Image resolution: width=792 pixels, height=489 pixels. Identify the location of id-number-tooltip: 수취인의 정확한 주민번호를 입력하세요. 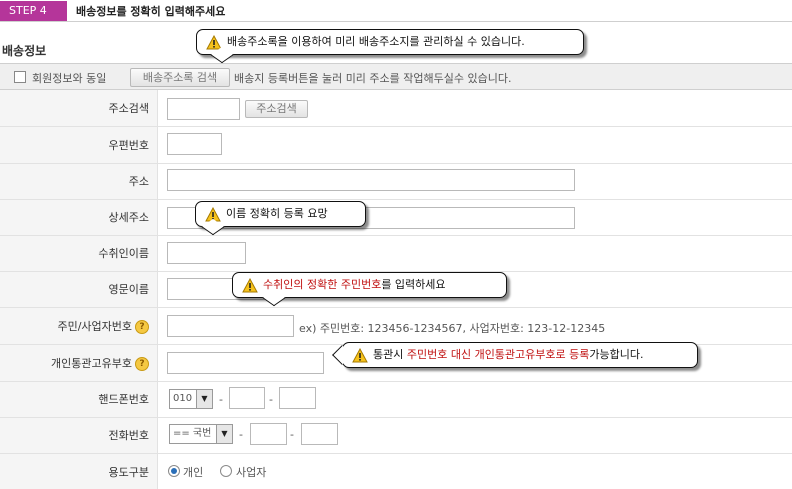
(369, 289).